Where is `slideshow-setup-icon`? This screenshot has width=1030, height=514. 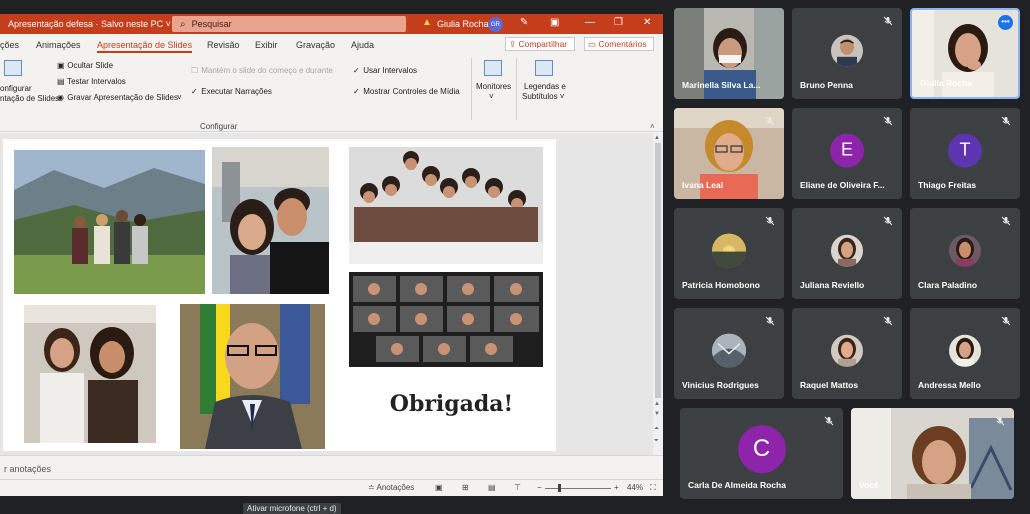
slideshow-setup-icon is located at coordinates (13, 68).